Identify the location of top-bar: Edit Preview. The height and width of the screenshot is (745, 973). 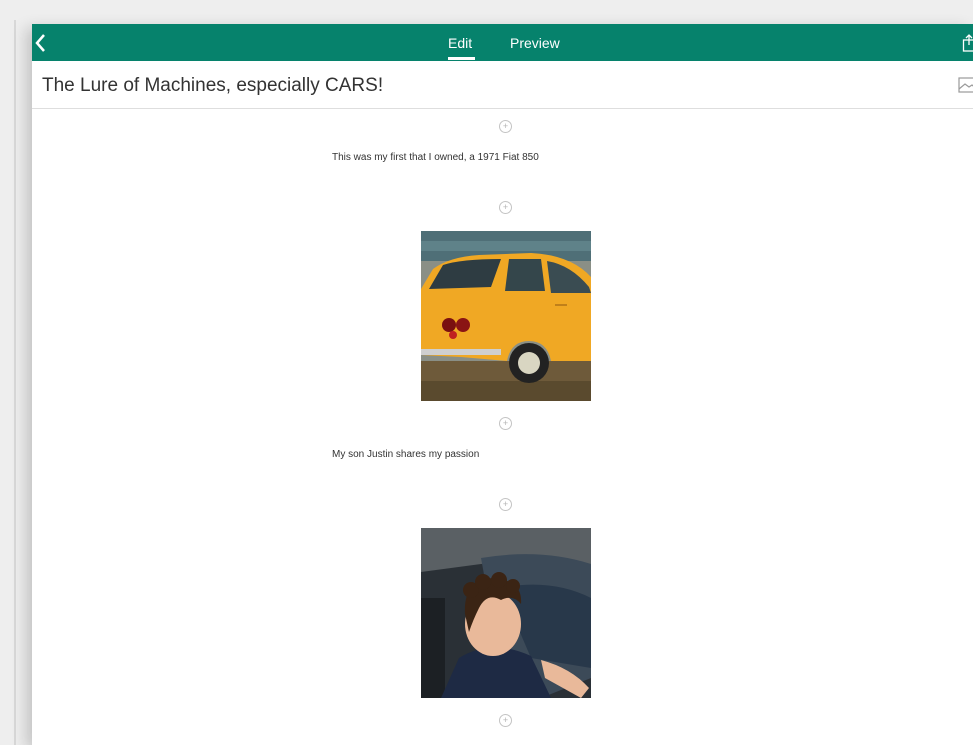
(502, 42).